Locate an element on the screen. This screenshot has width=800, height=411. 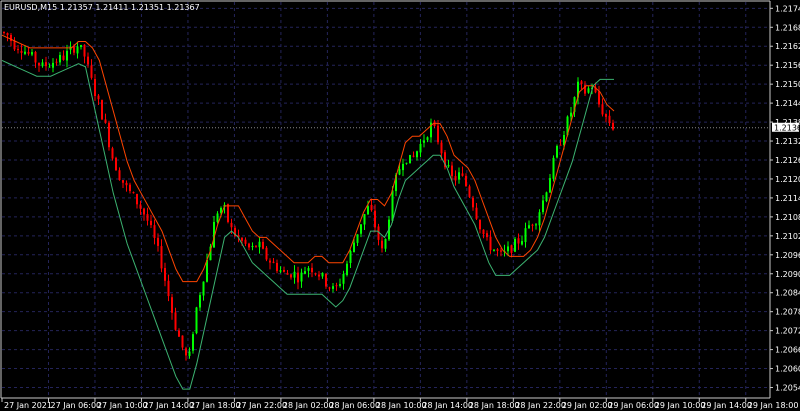
x-tick-label: 29 Jan 18:00 is located at coordinates (773, 405).